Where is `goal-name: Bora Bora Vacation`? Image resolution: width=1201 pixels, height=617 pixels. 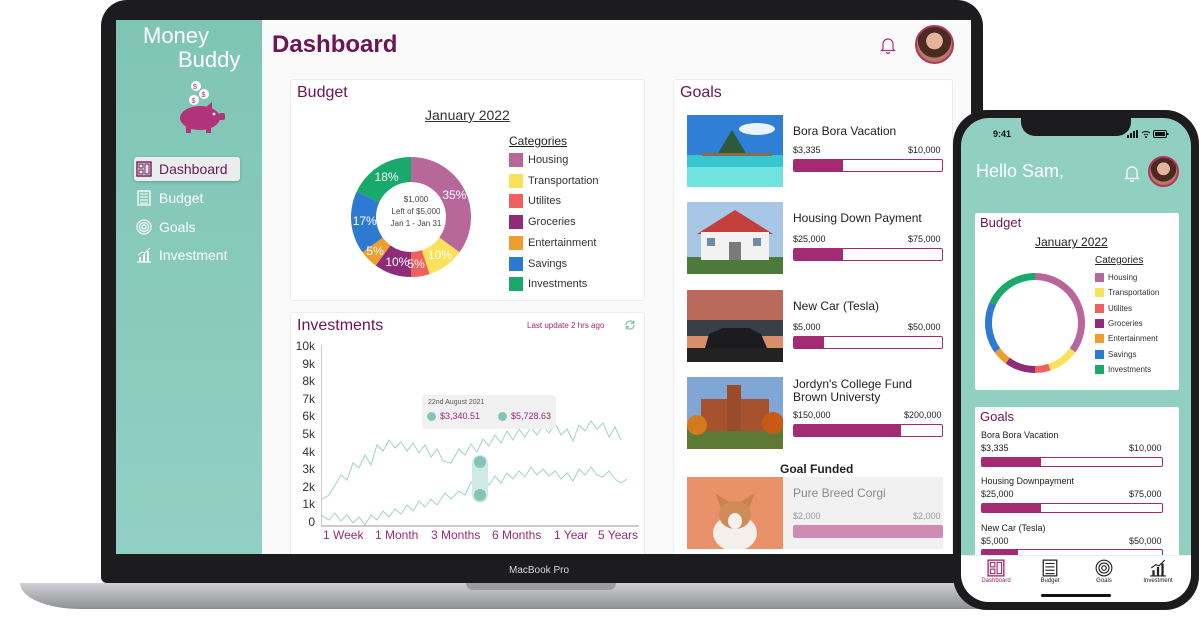 goal-name: Bora Bora Vacation is located at coordinates (845, 131).